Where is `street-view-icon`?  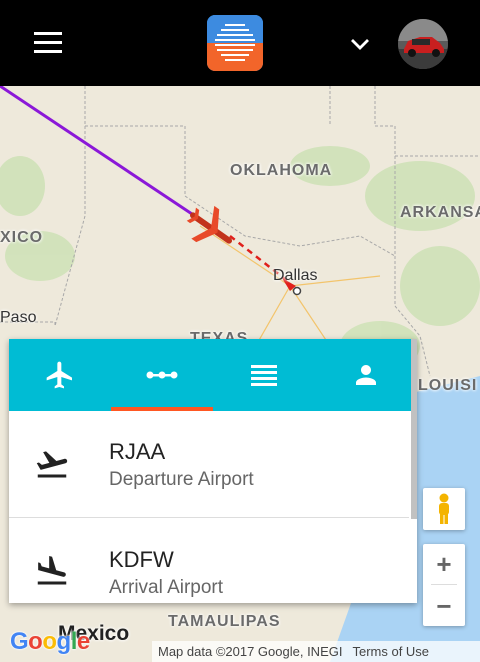 street-view-icon is located at coordinates (444, 508).